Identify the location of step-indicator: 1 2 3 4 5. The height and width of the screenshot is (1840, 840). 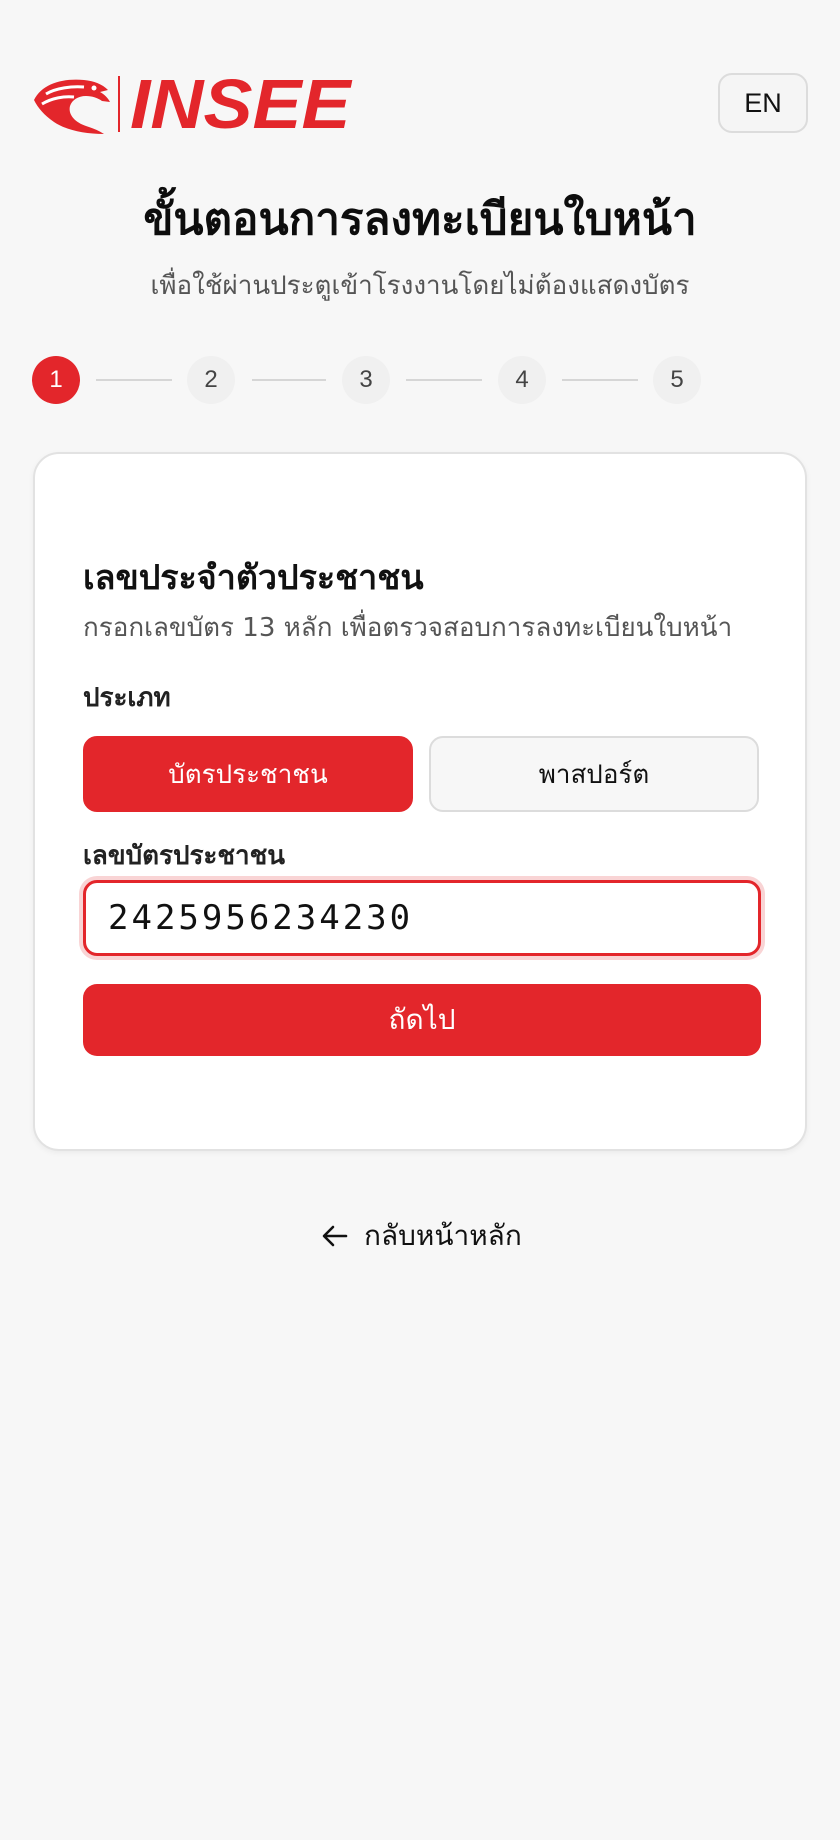
(422, 381).